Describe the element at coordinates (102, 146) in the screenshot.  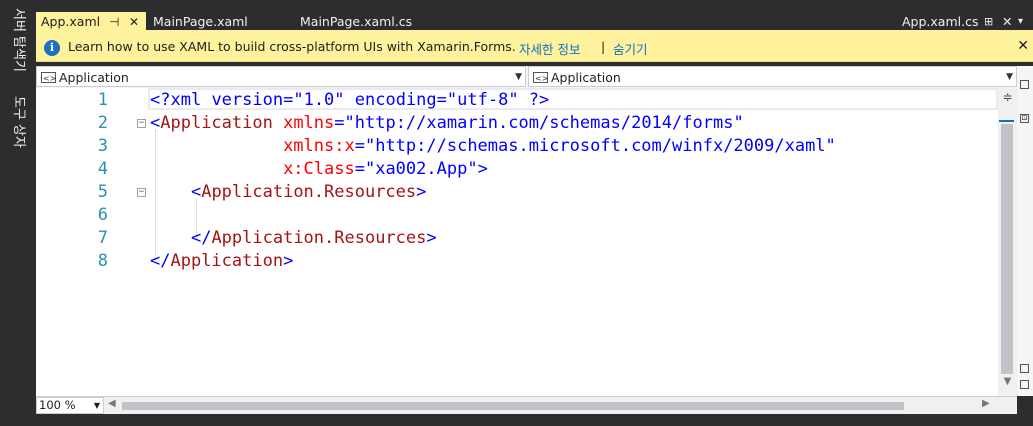
I see `line-number: 3` at that location.